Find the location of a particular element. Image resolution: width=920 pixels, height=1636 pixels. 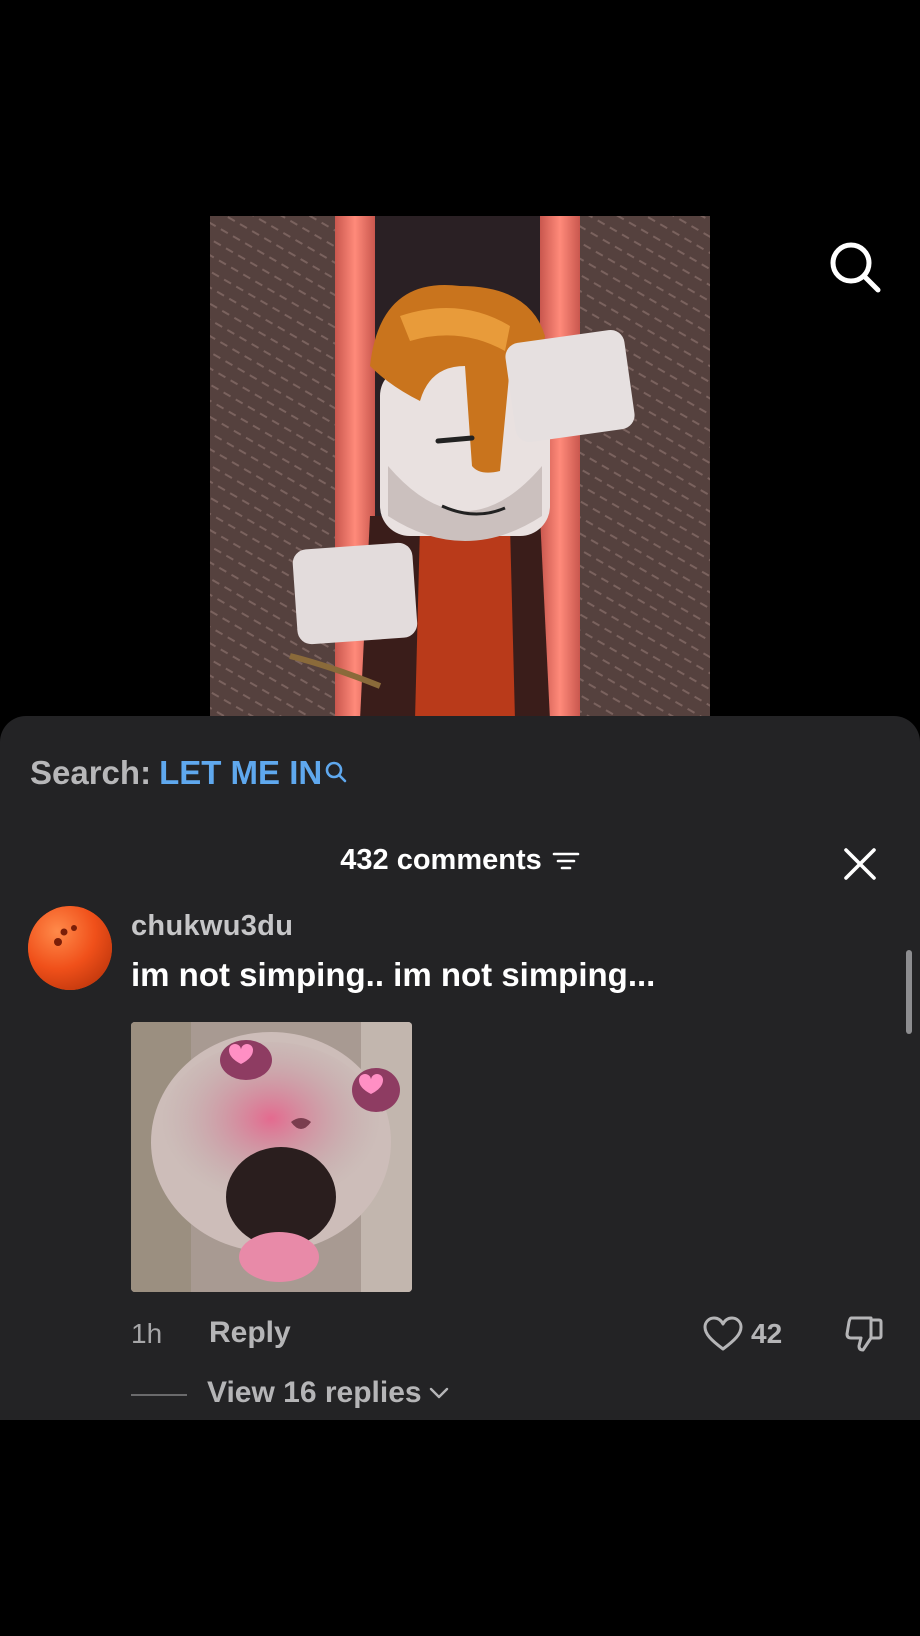

chevron-down-icon is located at coordinates (438, 1393).